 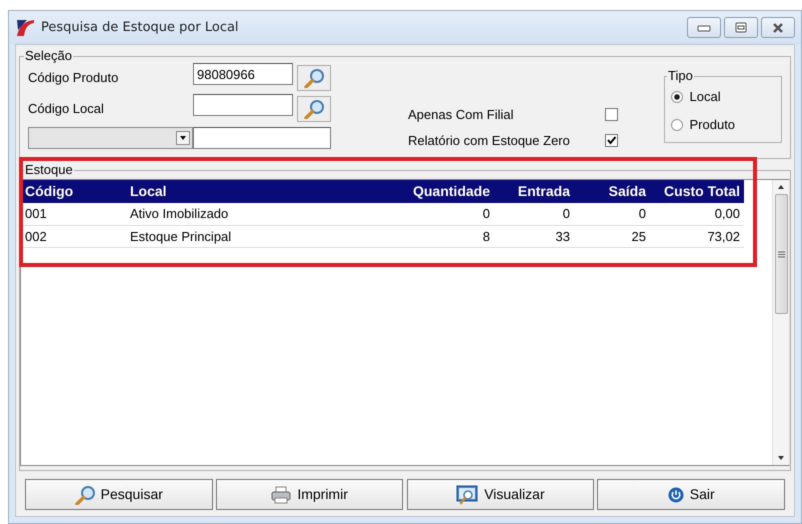 I want to click on group-title: Estoque, so click(x=49, y=170).